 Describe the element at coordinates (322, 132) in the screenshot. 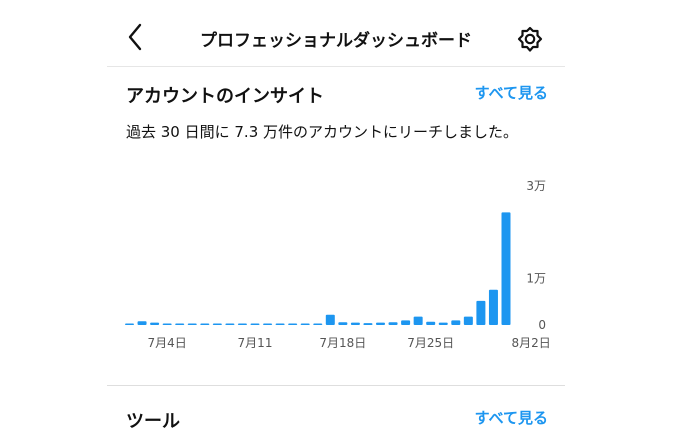

I see `insights-summary: 過去 30 日間に 7.3 万件のアカウントにリーチしました。` at that location.